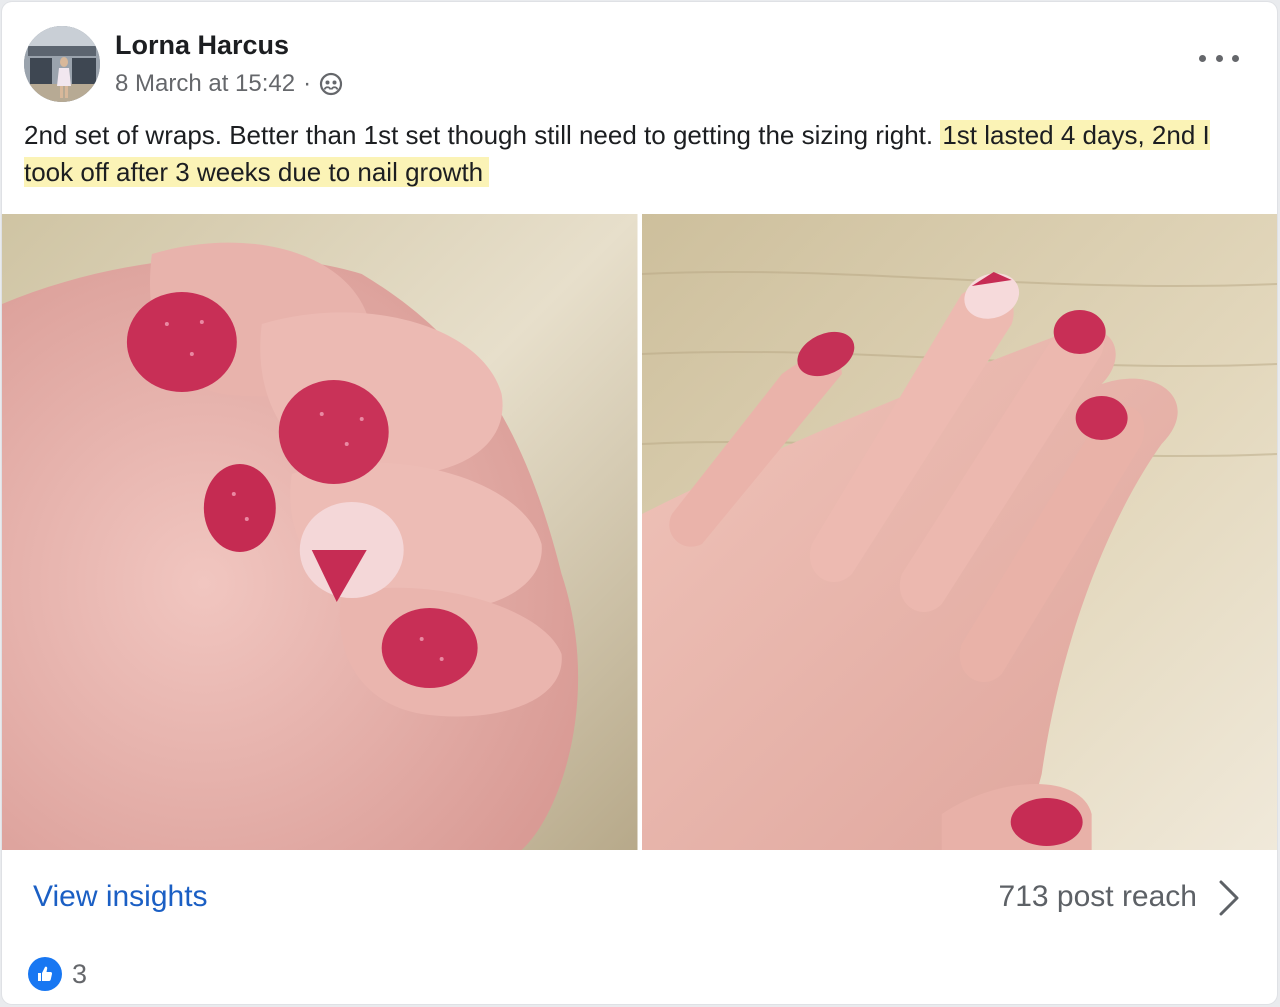  Describe the element at coordinates (205, 84) in the screenshot. I see `post-timestamp: 8 March at 15:42` at that location.